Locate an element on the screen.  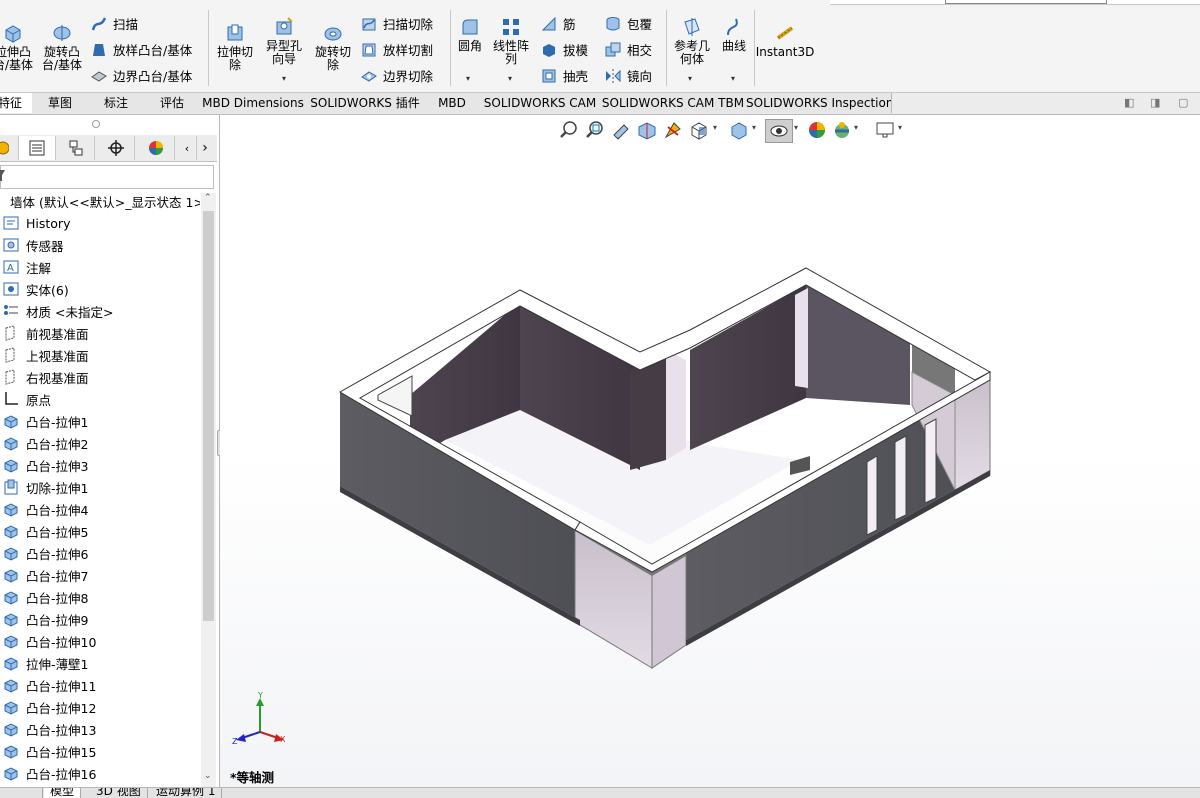
tree-item: 凸台-拉伸5 is located at coordinates (45, 531).